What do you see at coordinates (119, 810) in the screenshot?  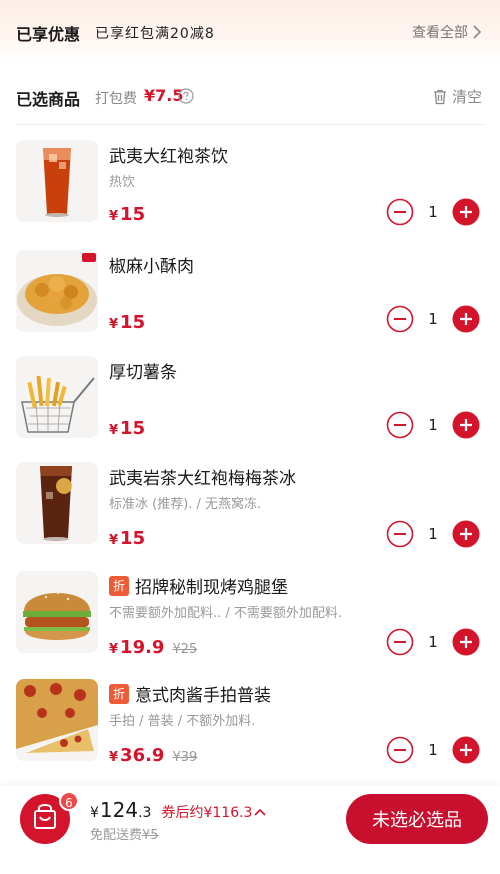 I see `total-integer: 124` at bounding box center [119, 810].